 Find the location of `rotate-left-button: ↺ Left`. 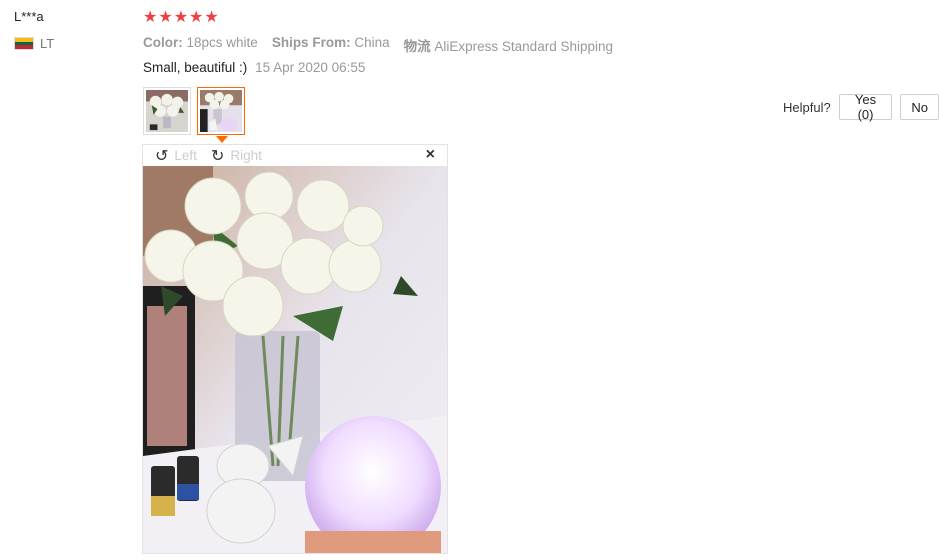

rotate-left-button: ↺ Left is located at coordinates (176, 156).